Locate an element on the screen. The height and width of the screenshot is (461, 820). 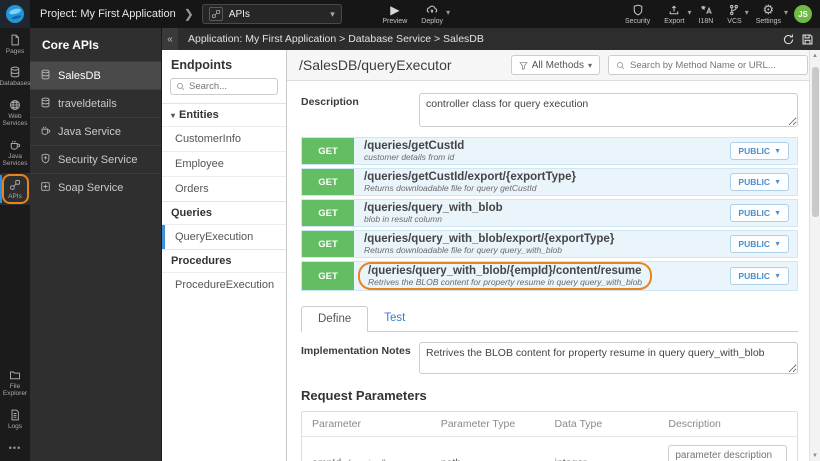
endpoint-tree-item: ProcedureExecution is located at coordinates (224, 284).